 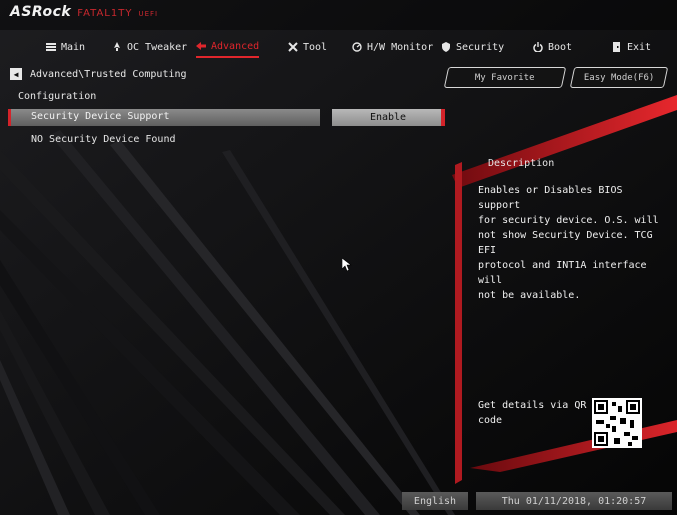 What do you see at coordinates (617, 423) in the screenshot?
I see `qr-code-icon` at bounding box center [617, 423].